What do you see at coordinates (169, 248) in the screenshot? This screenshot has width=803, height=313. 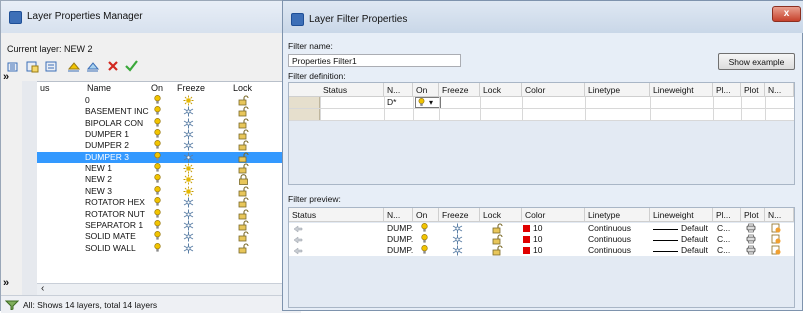 I see `layer-row: SOLID WALL` at bounding box center [169, 248].